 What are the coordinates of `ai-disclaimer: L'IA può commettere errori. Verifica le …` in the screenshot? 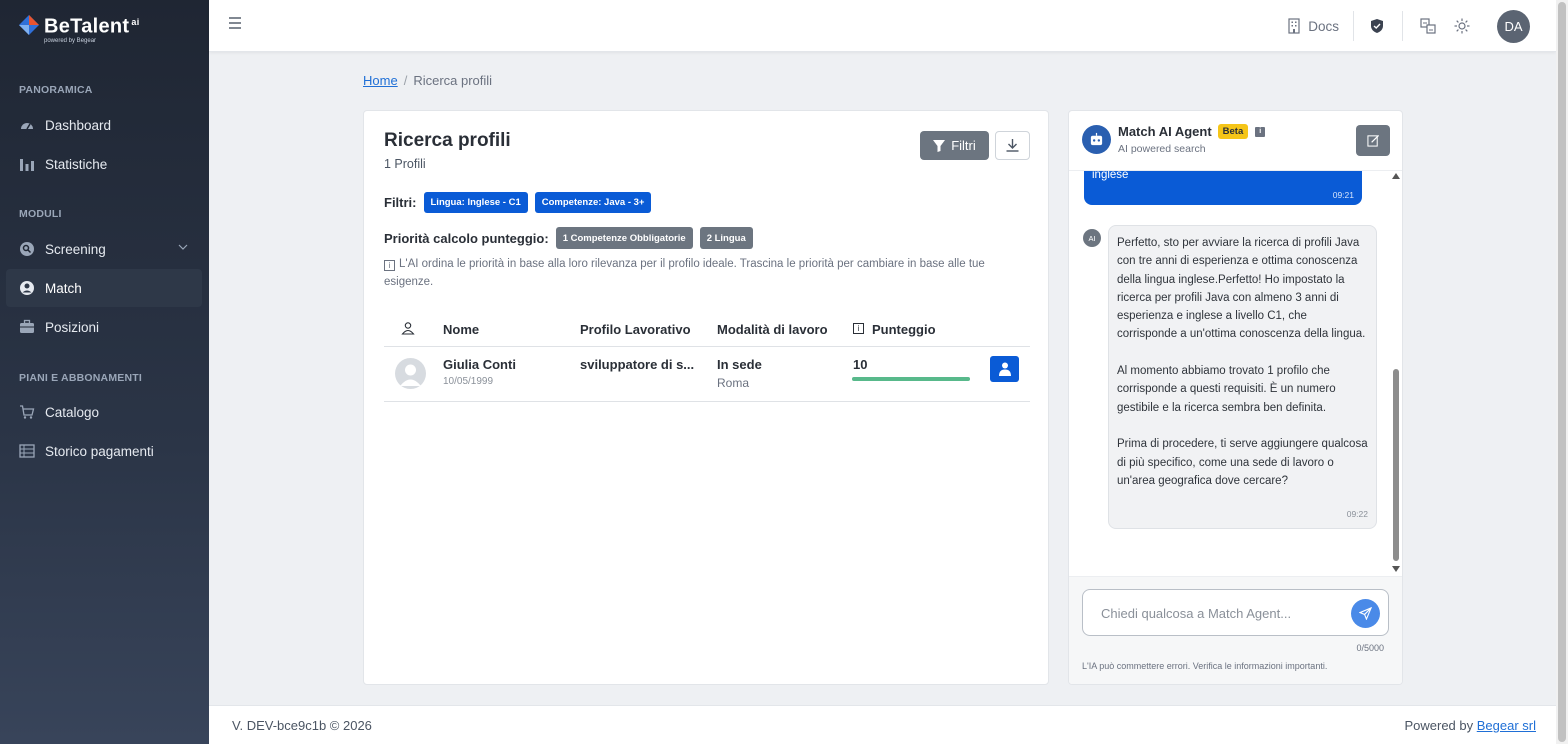 It's located at (1205, 666).